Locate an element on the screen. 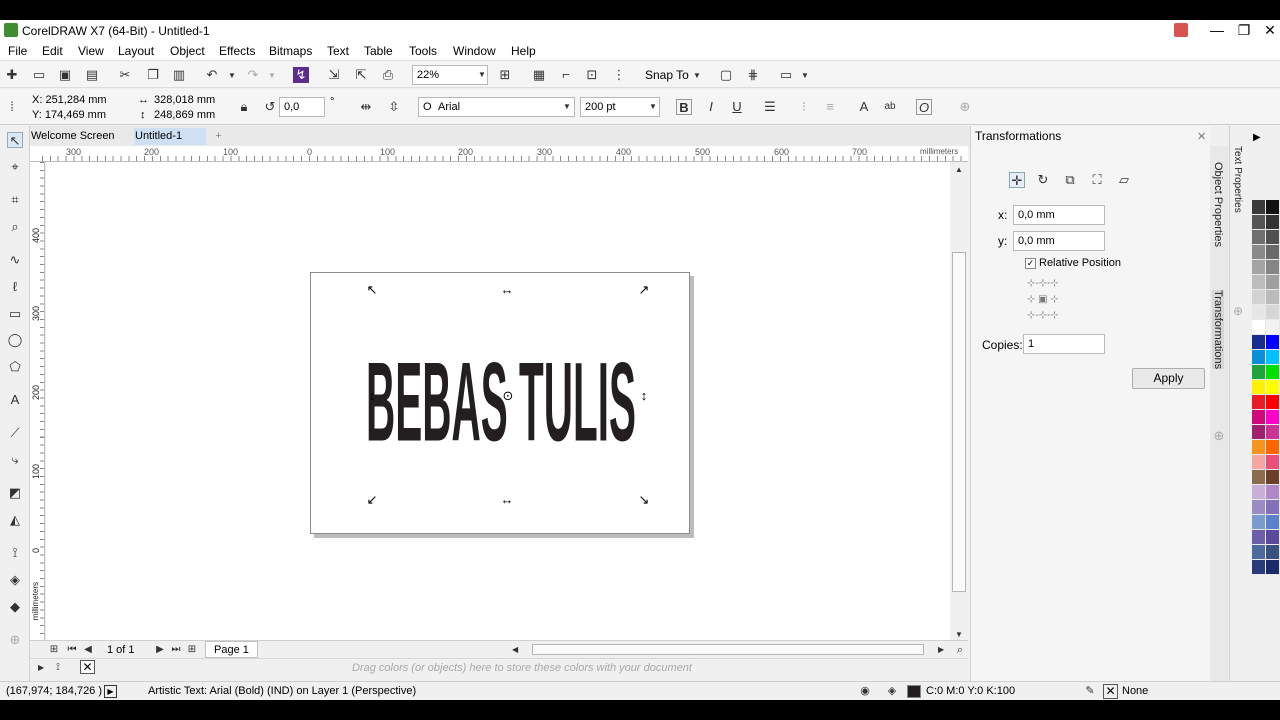 The image size is (1280, 720). object-height-value: 248,869 mm is located at coordinates (184, 115).